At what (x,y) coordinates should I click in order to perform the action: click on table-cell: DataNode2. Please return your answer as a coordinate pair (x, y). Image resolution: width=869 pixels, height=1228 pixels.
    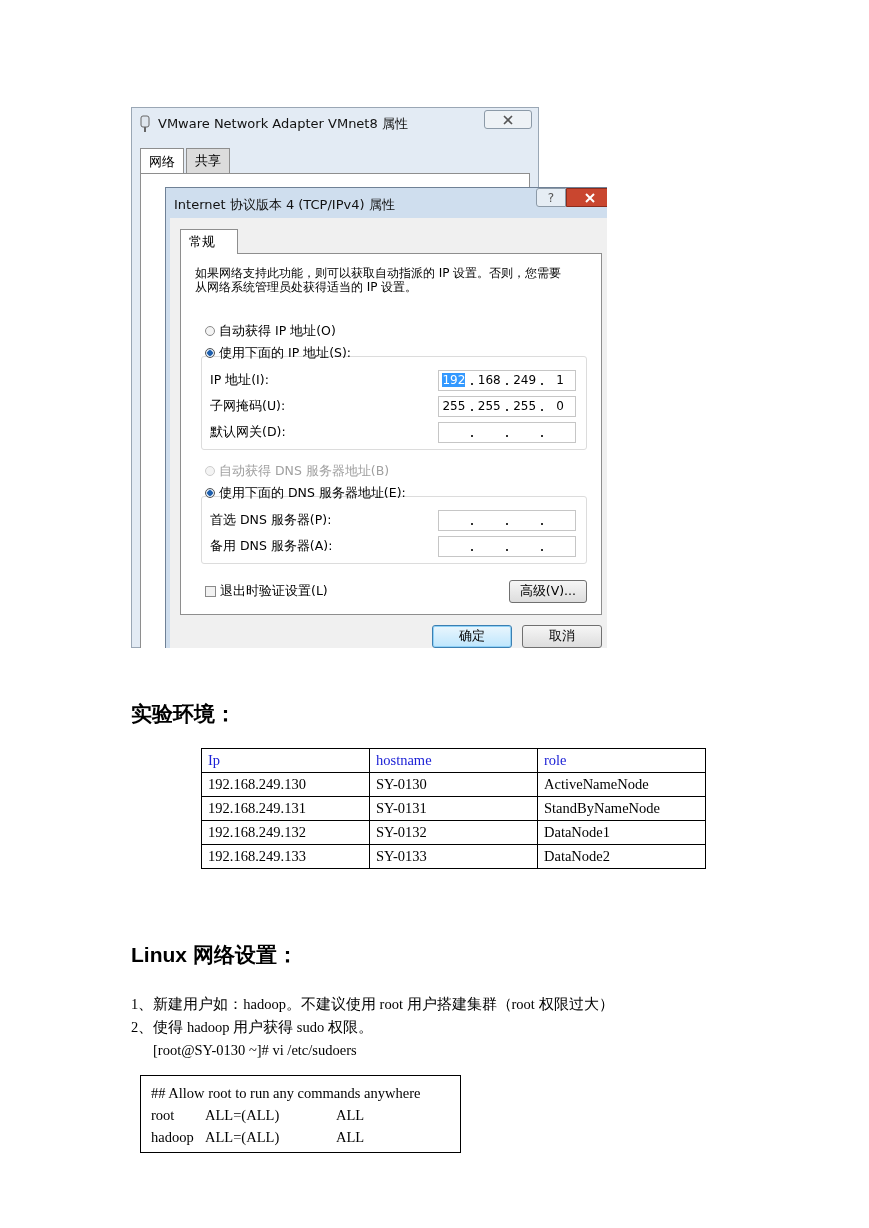
    Looking at the image, I should click on (621, 856).